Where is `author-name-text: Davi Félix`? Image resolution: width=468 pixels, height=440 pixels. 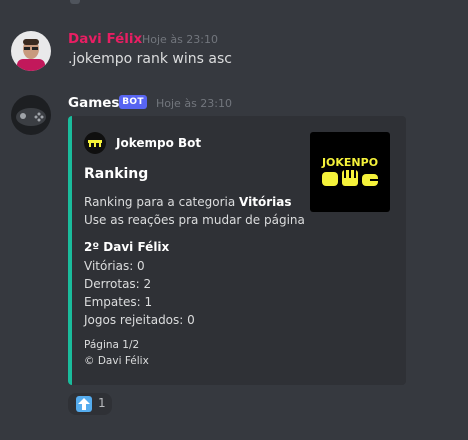
author-name-text: Davi Félix is located at coordinates (105, 39).